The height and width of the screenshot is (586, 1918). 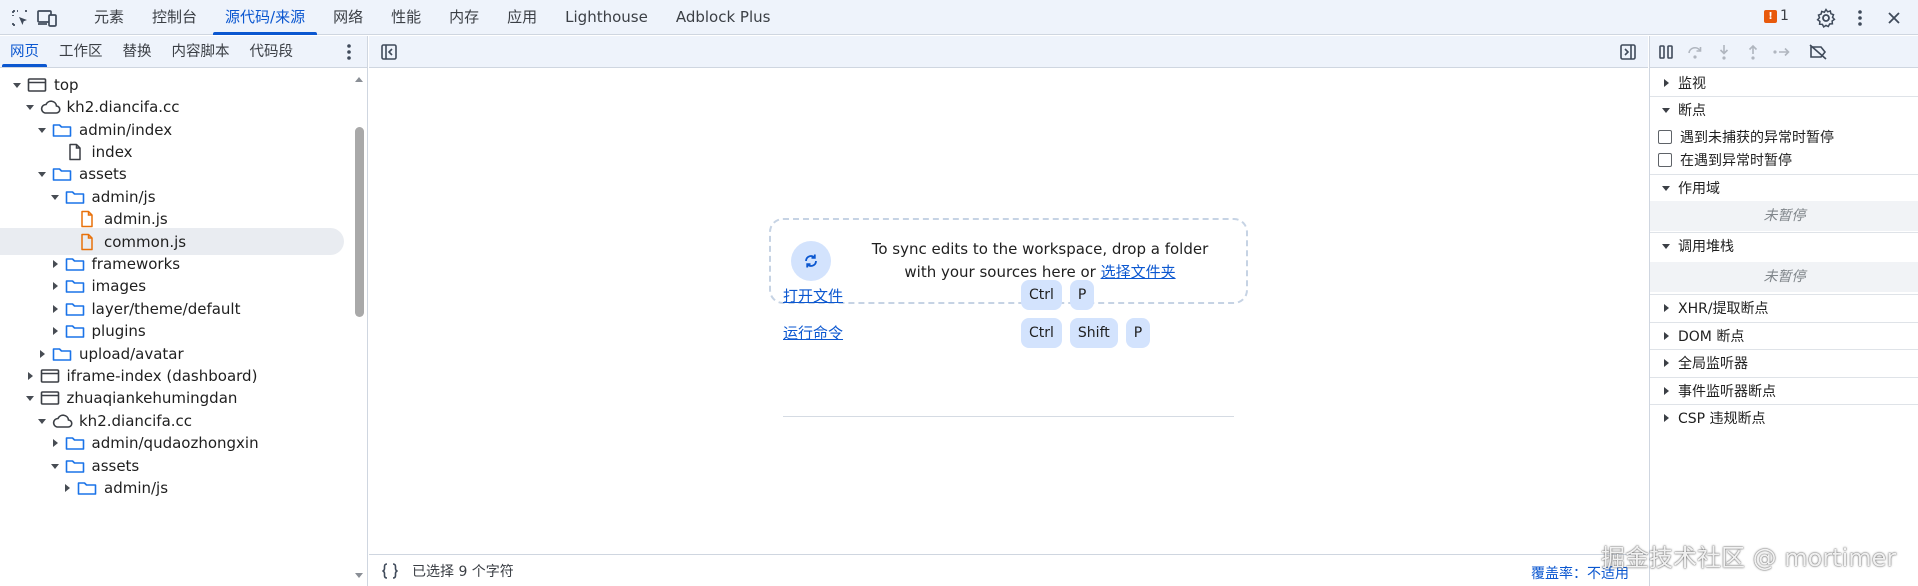 I want to click on tree-item-label: admin.js, so click(x=136, y=219).